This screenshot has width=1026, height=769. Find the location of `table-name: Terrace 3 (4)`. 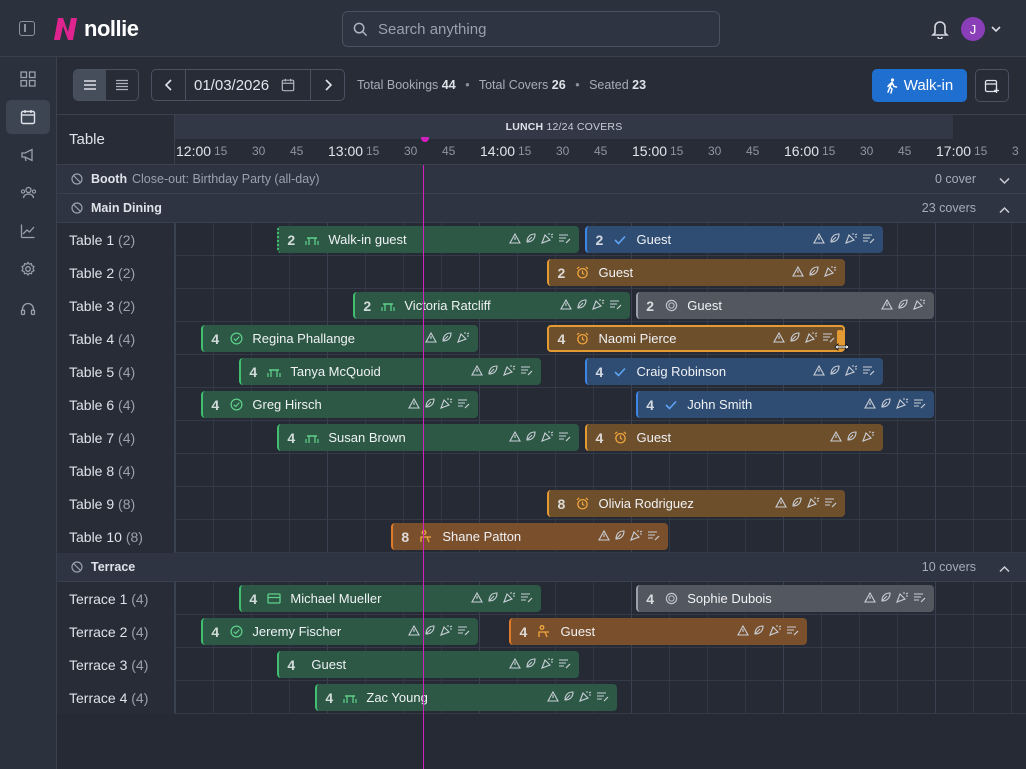

table-name: Terrace 3 (4) is located at coordinates (116, 664).